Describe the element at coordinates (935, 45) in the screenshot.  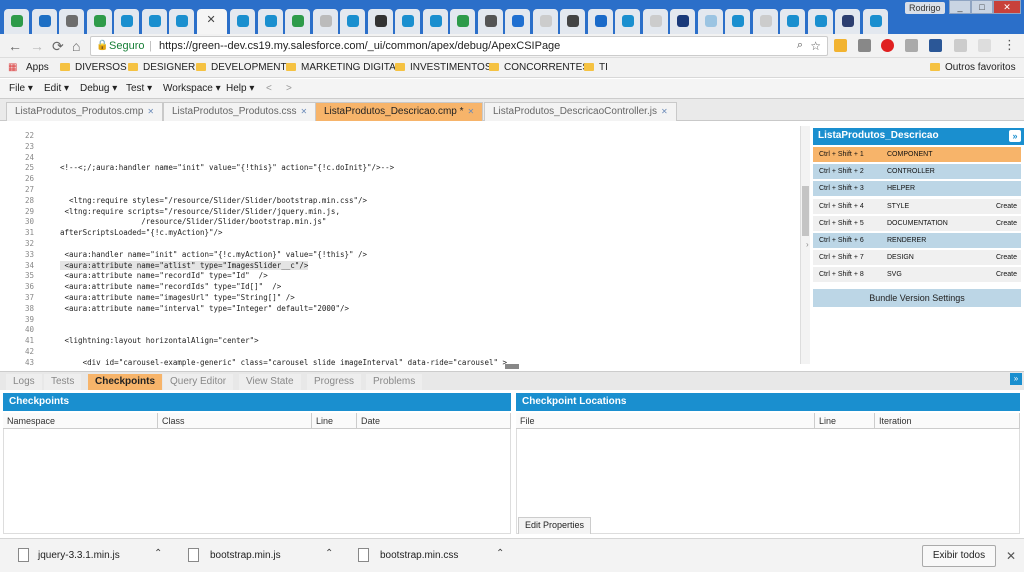
I see `word-icon` at that location.